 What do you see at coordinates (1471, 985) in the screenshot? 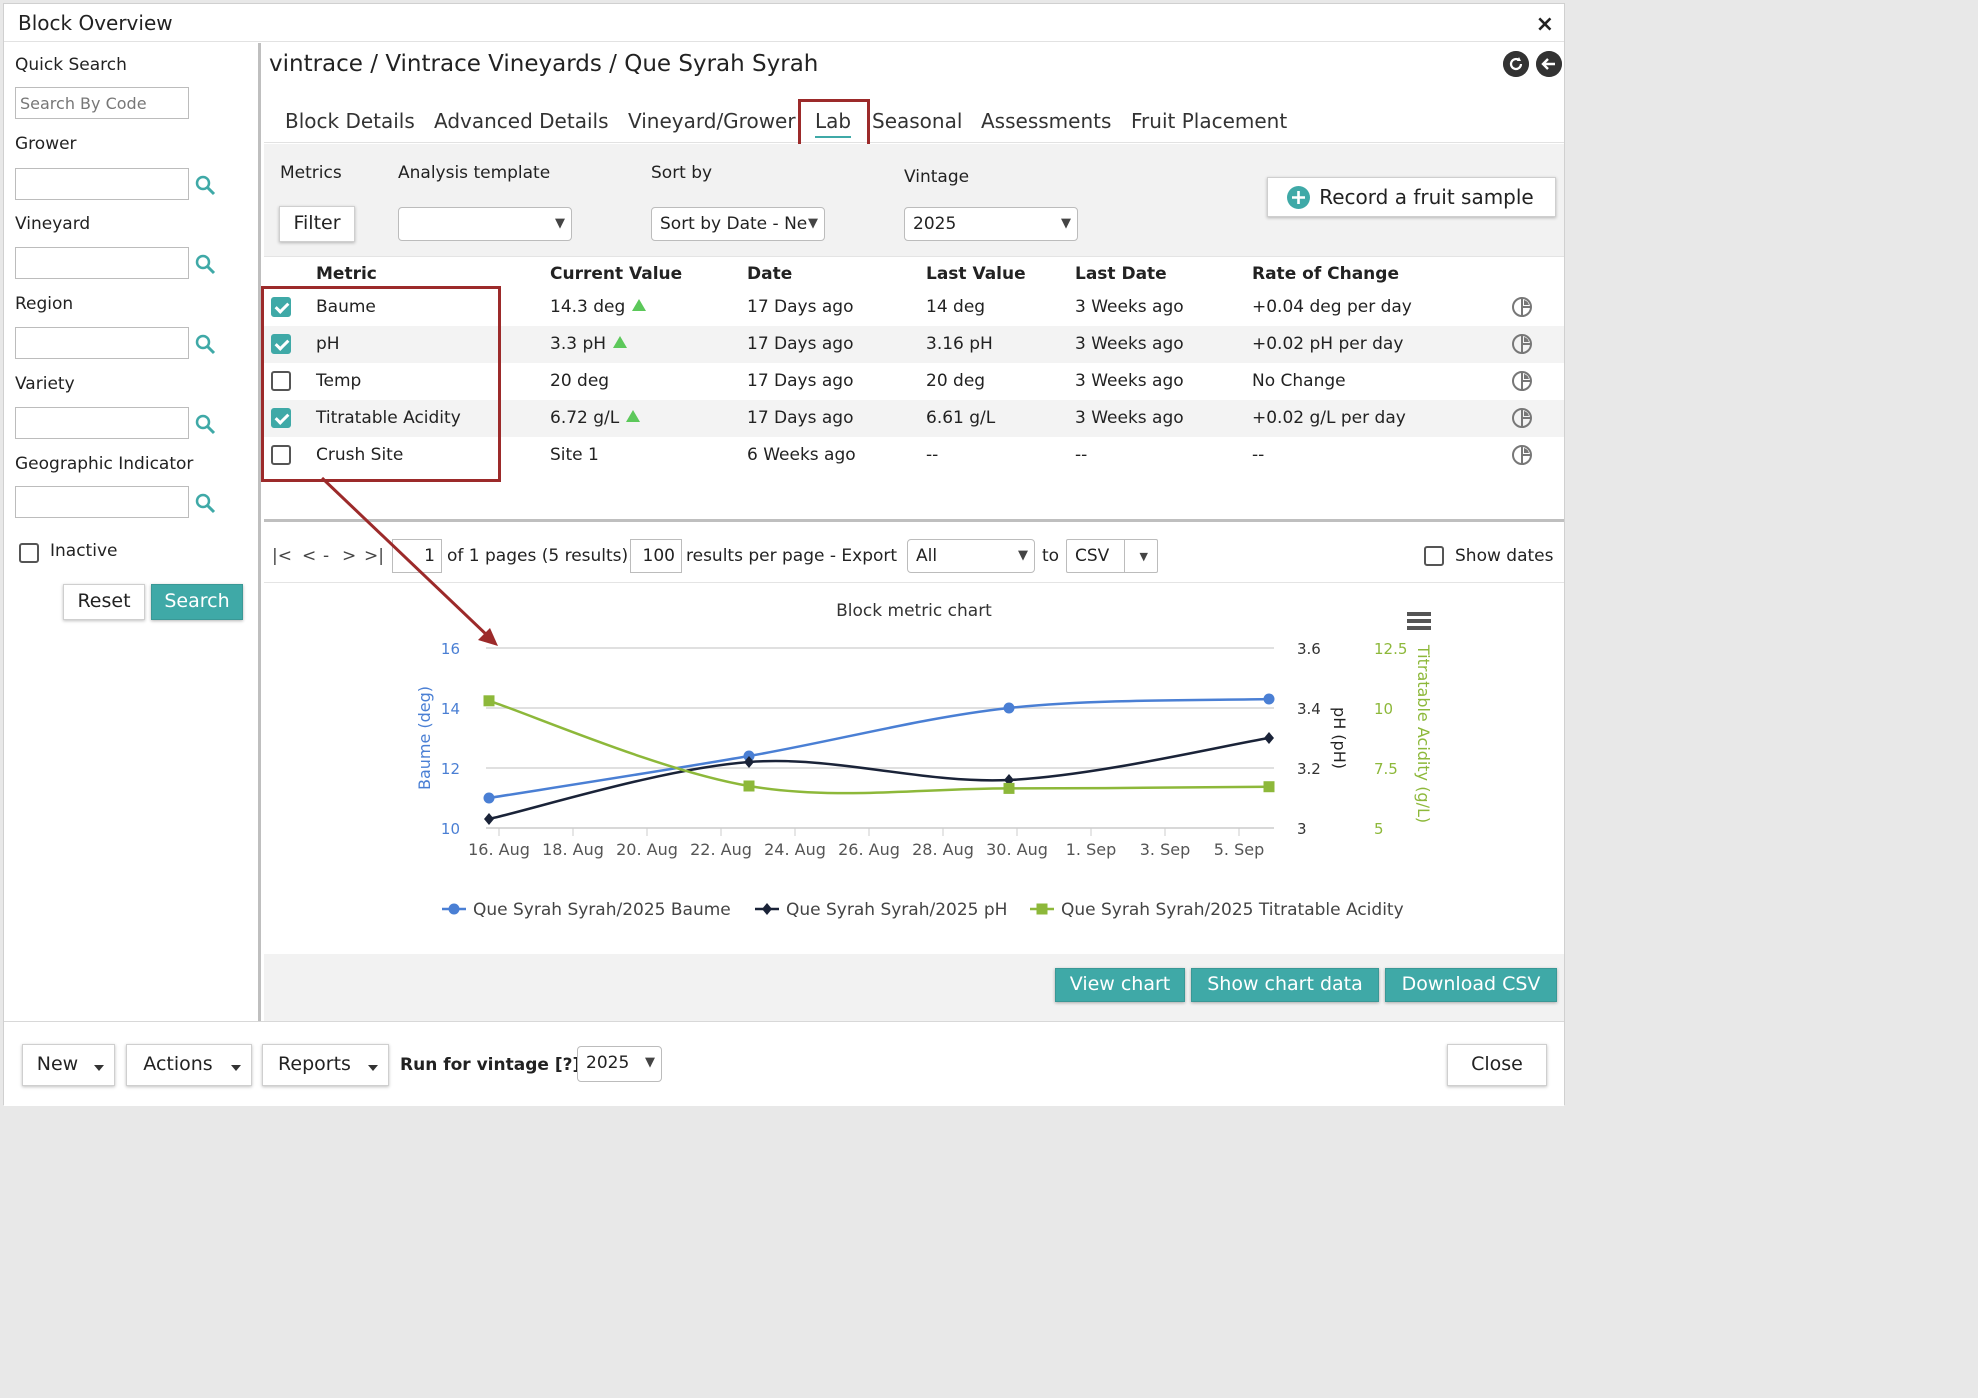
I see `download-csv-button: Download CSV` at bounding box center [1471, 985].